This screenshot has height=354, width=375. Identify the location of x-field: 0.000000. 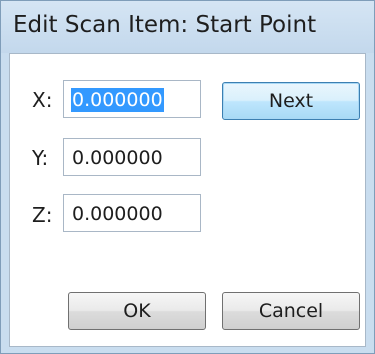
(132, 99).